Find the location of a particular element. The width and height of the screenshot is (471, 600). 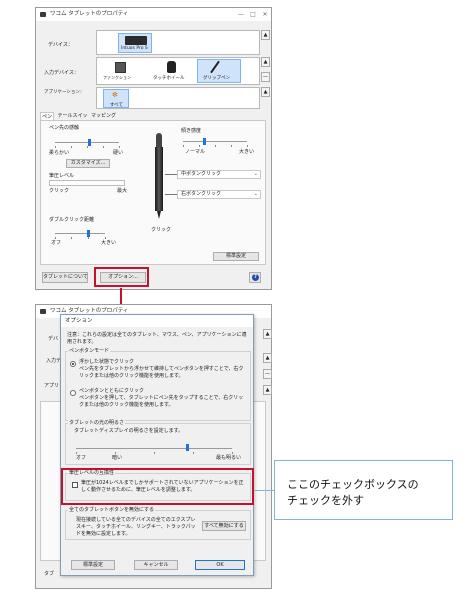

tilt-slider-track is located at coordinates (215, 141).